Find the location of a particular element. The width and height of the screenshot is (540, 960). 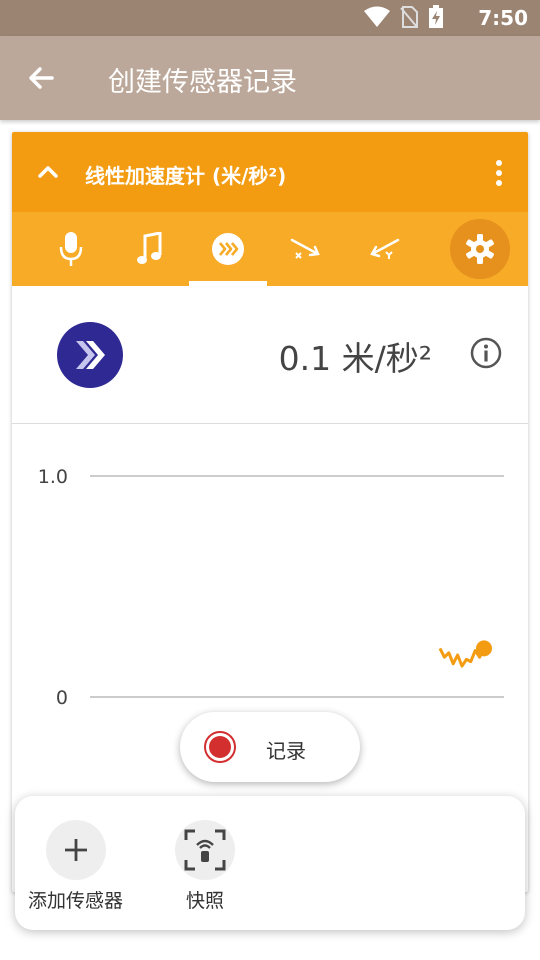

sensor-tabs is located at coordinates (270, 249).